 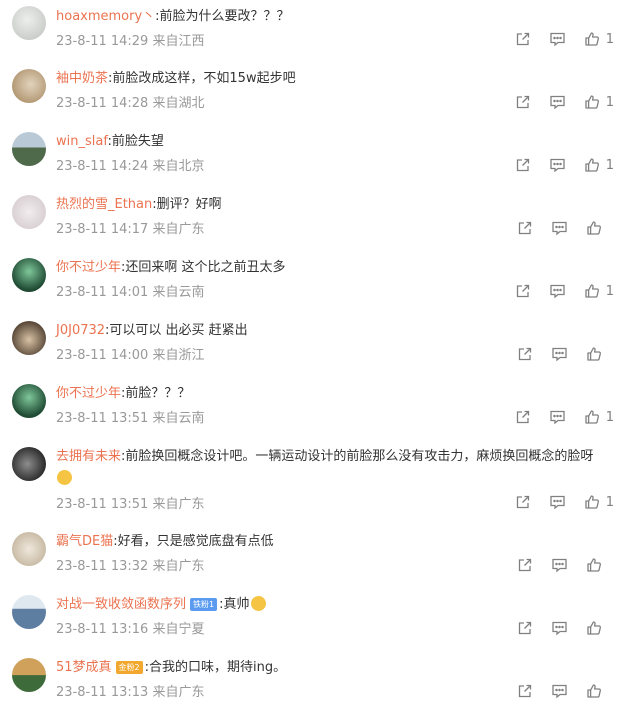 I want to click on comment-meta: 23-8-11 14:29 来自江西, so click(x=130, y=39).